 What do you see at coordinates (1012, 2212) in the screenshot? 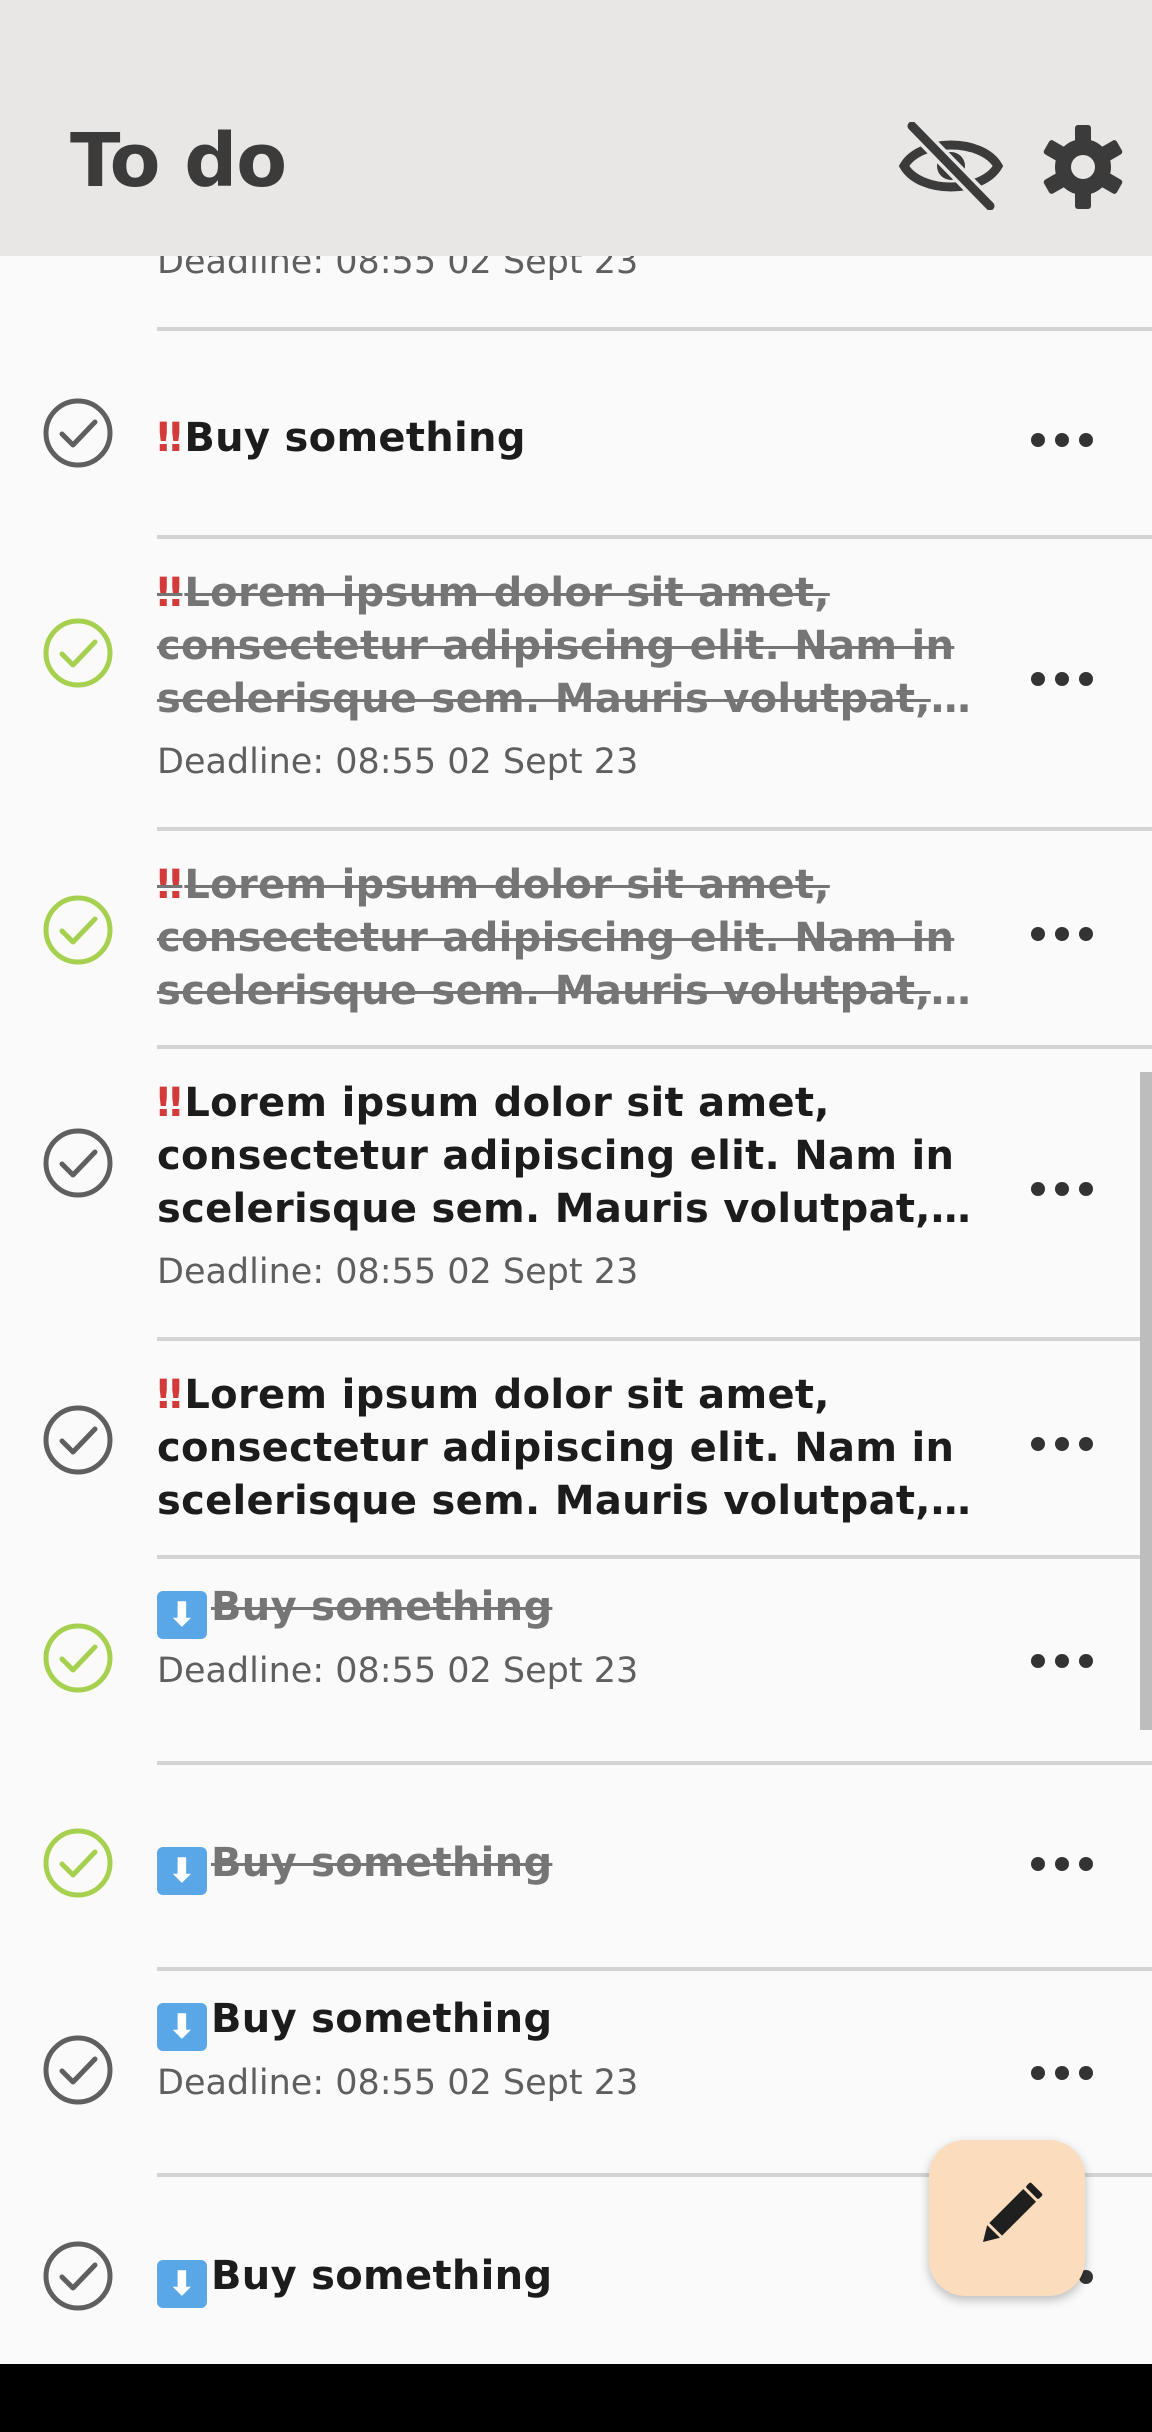
I see `pencil-icon` at bounding box center [1012, 2212].